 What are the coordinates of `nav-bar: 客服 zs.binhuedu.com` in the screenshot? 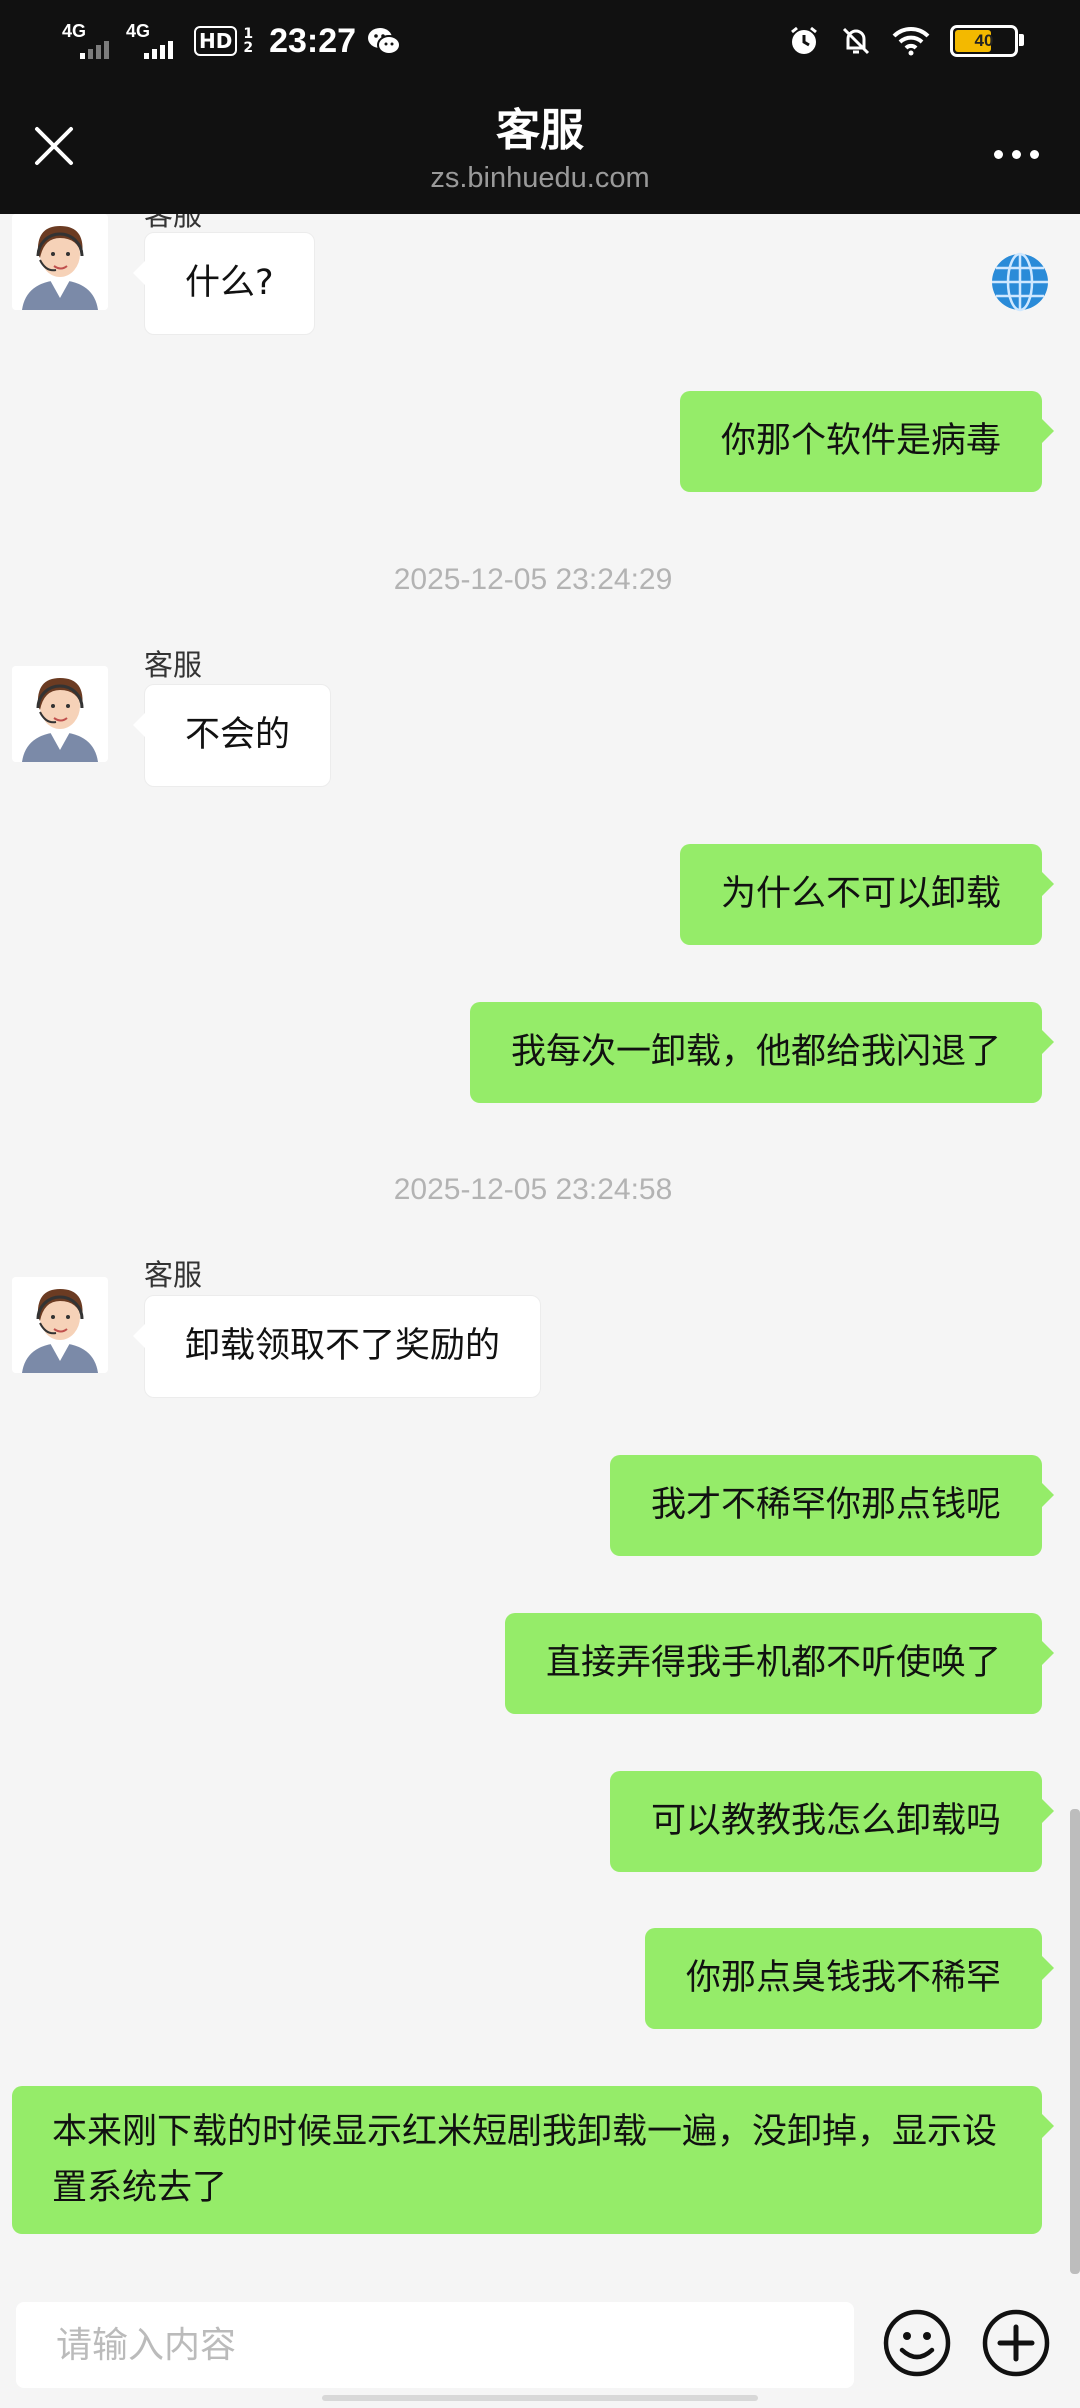 It's located at (540, 148).